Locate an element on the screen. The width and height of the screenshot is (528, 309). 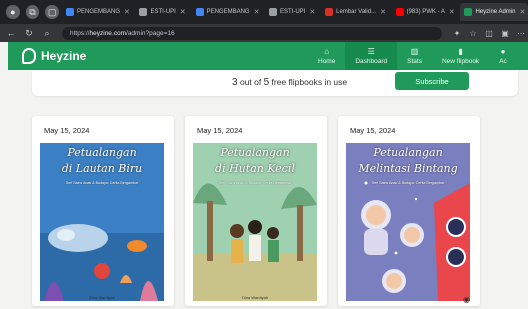
browser-tab: (983) PWK - A ✕ is located at coordinates (425, 12).